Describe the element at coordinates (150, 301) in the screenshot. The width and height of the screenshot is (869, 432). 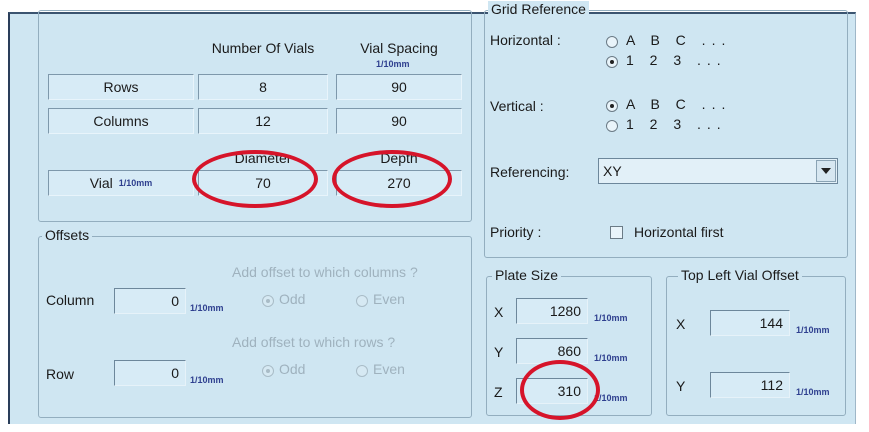
I see `column-offset-field: 0` at that location.